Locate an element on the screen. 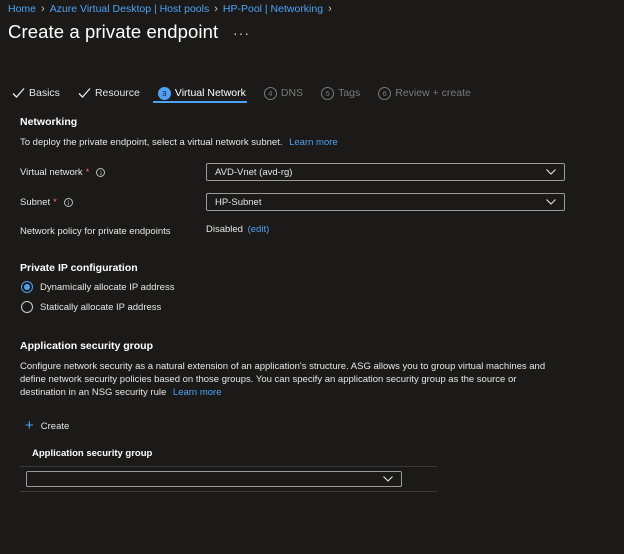  asg-select is located at coordinates (214, 479).